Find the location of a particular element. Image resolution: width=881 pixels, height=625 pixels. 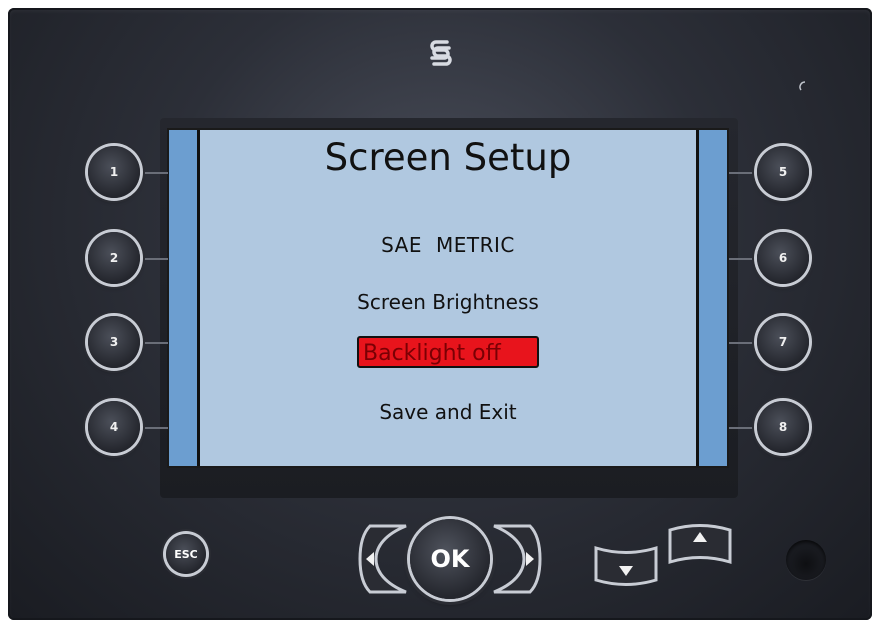

backlight-menu-item-selected: Backlight off is located at coordinates (448, 352).